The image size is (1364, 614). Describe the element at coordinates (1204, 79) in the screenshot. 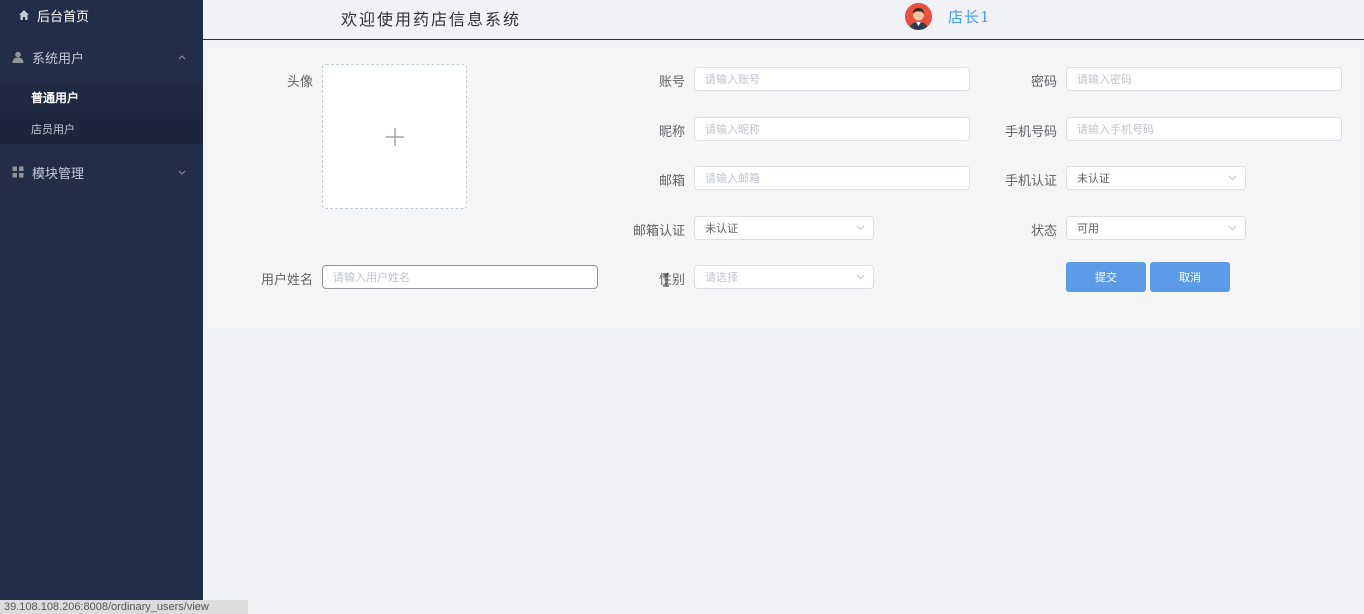

I see `password-input: 请输入密码` at that location.